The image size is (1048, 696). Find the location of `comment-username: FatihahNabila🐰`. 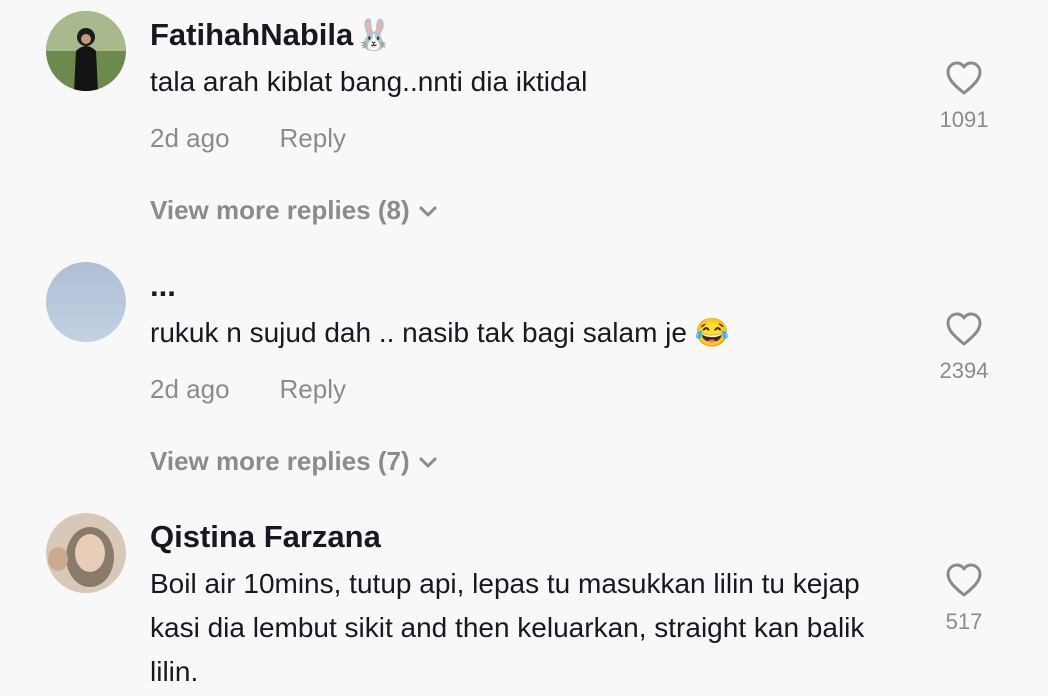

comment-username: FatihahNabila🐰 is located at coordinates (271, 35).